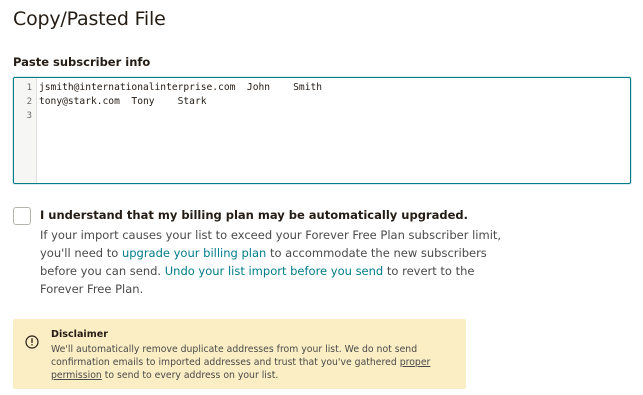 The width and height of the screenshot is (643, 395). Describe the element at coordinates (415, 362) in the screenshot. I see `proper-permission-link: proper` at that location.